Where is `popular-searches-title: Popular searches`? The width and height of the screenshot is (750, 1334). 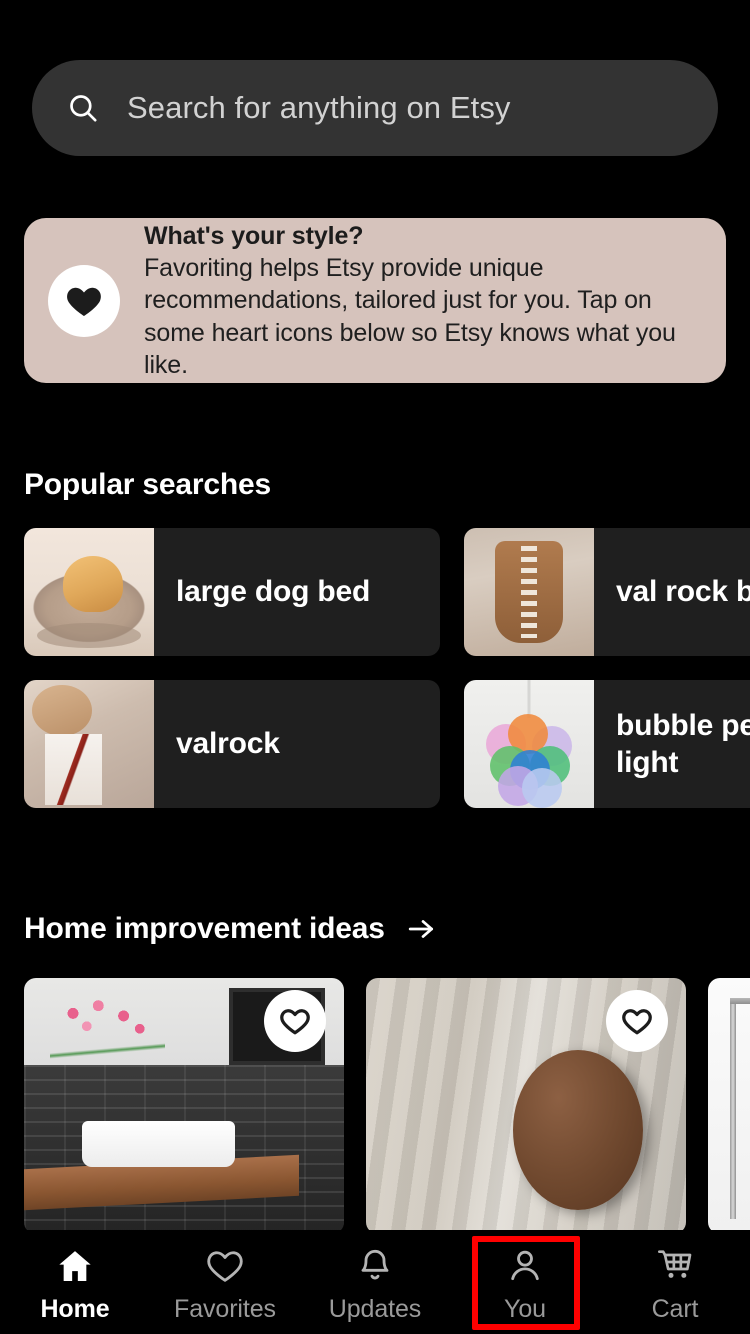 popular-searches-title: Popular searches is located at coordinates (147, 484).